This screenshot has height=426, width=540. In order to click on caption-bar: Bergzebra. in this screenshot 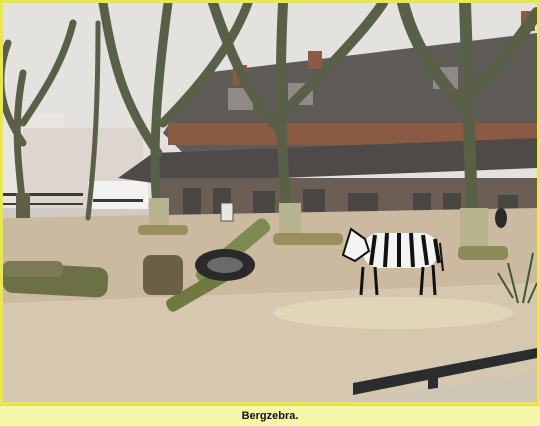, I will do `click(270, 415)`.